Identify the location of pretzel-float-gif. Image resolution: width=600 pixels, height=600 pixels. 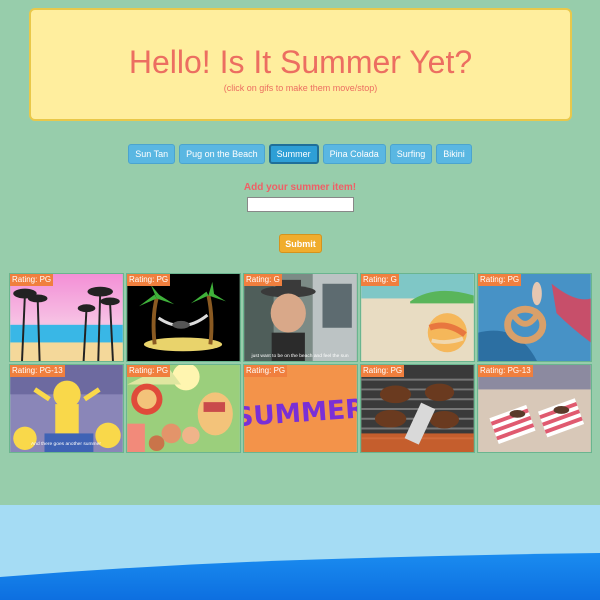
(534, 317).